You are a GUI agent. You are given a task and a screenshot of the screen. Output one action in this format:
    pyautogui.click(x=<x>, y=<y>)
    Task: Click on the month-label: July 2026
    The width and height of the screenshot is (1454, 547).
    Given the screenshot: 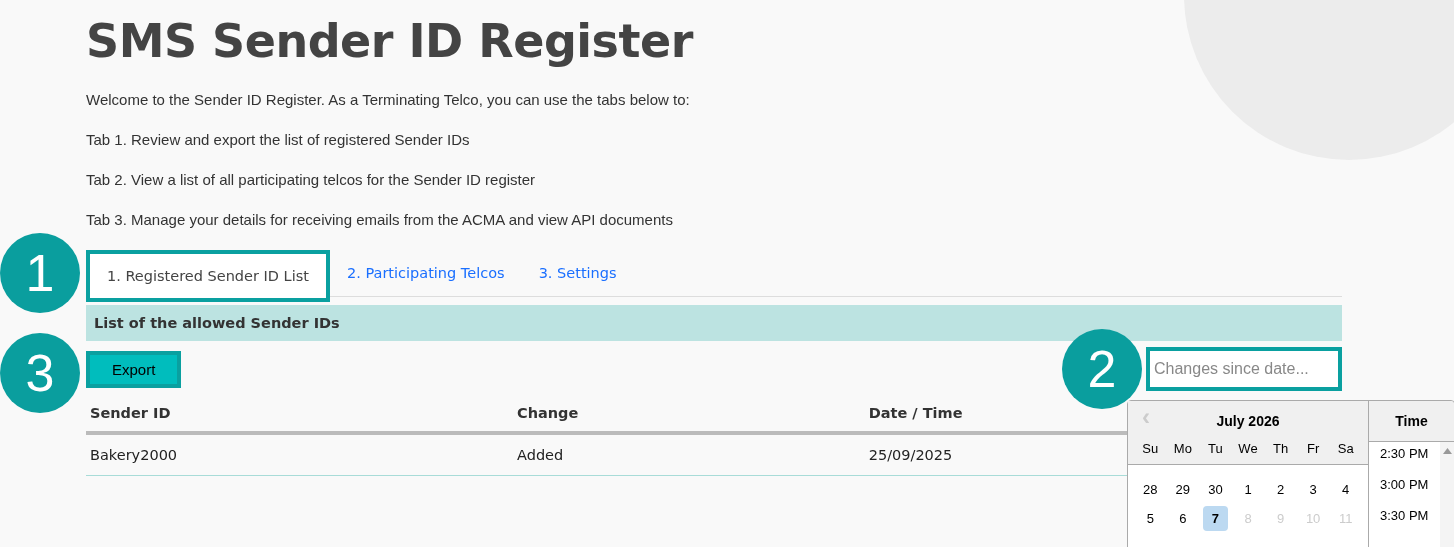 What is the action you would take?
    pyautogui.click(x=1248, y=421)
    